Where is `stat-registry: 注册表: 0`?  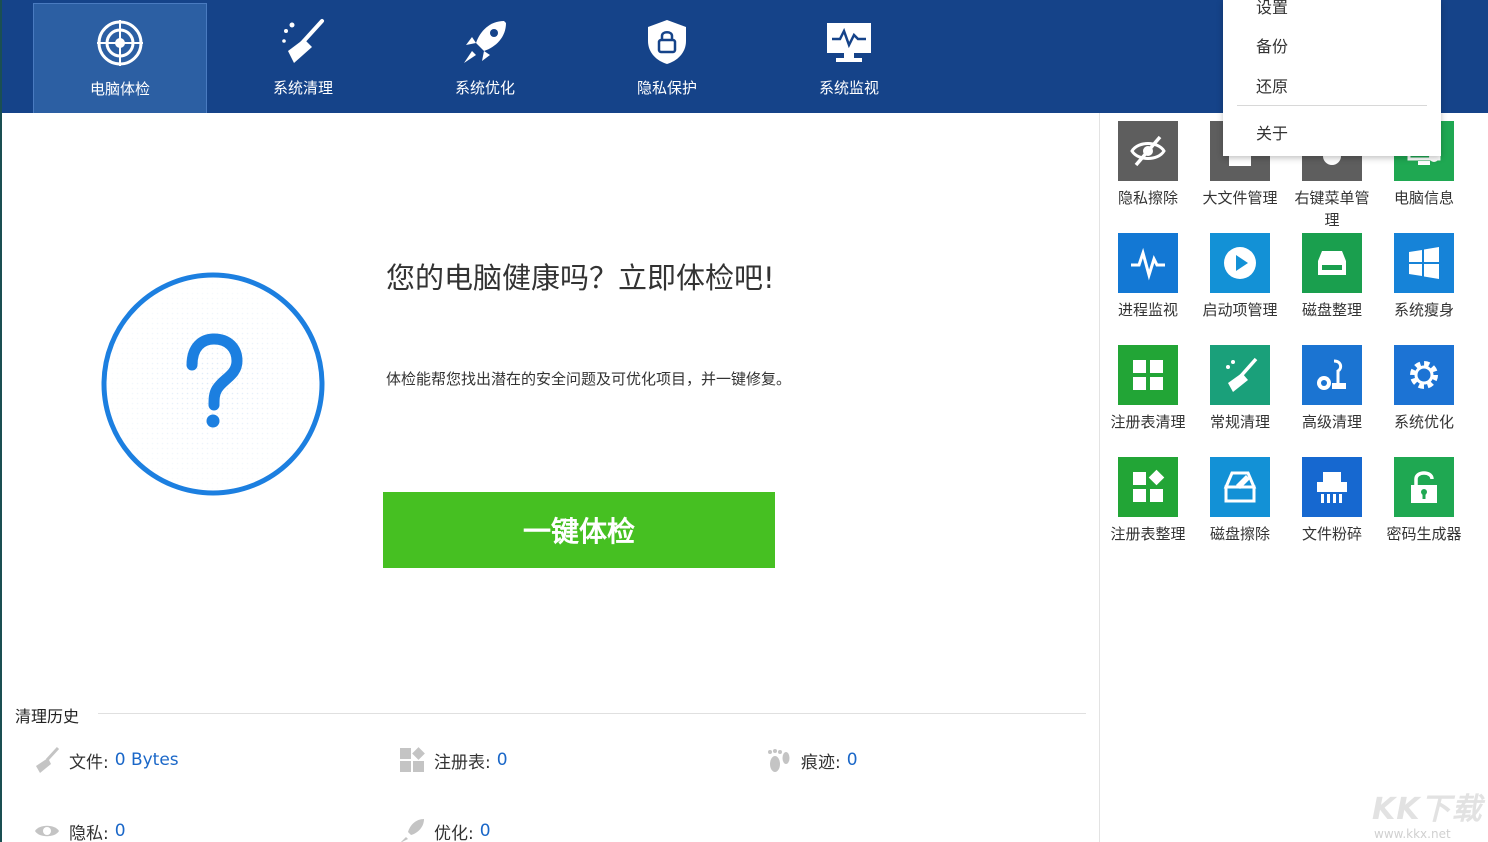
stat-registry: 注册表: 0 is located at coordinates (453, 760).